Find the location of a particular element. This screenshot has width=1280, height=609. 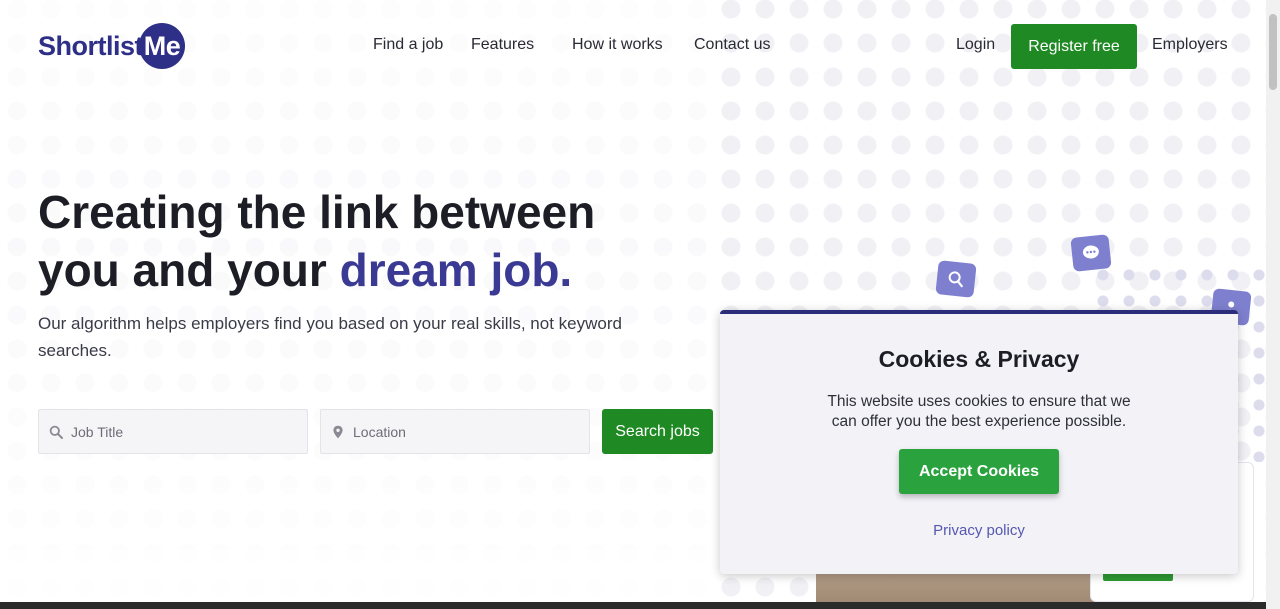

nav-find-job: Find a job is located at coordinates (408, 45).